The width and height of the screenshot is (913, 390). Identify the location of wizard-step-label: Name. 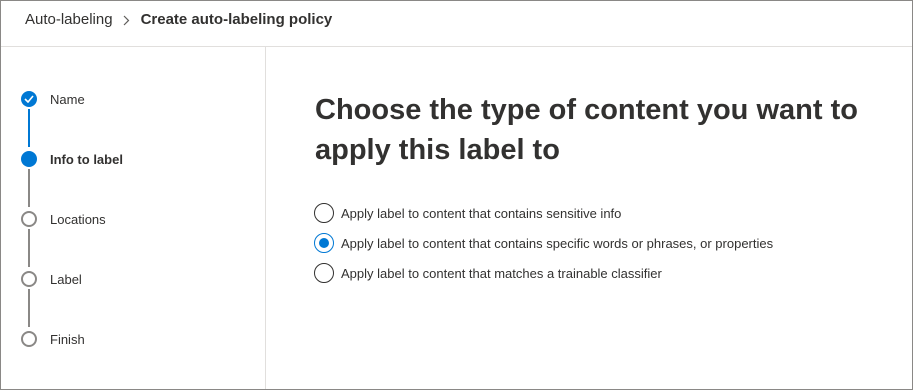
(67, 99).